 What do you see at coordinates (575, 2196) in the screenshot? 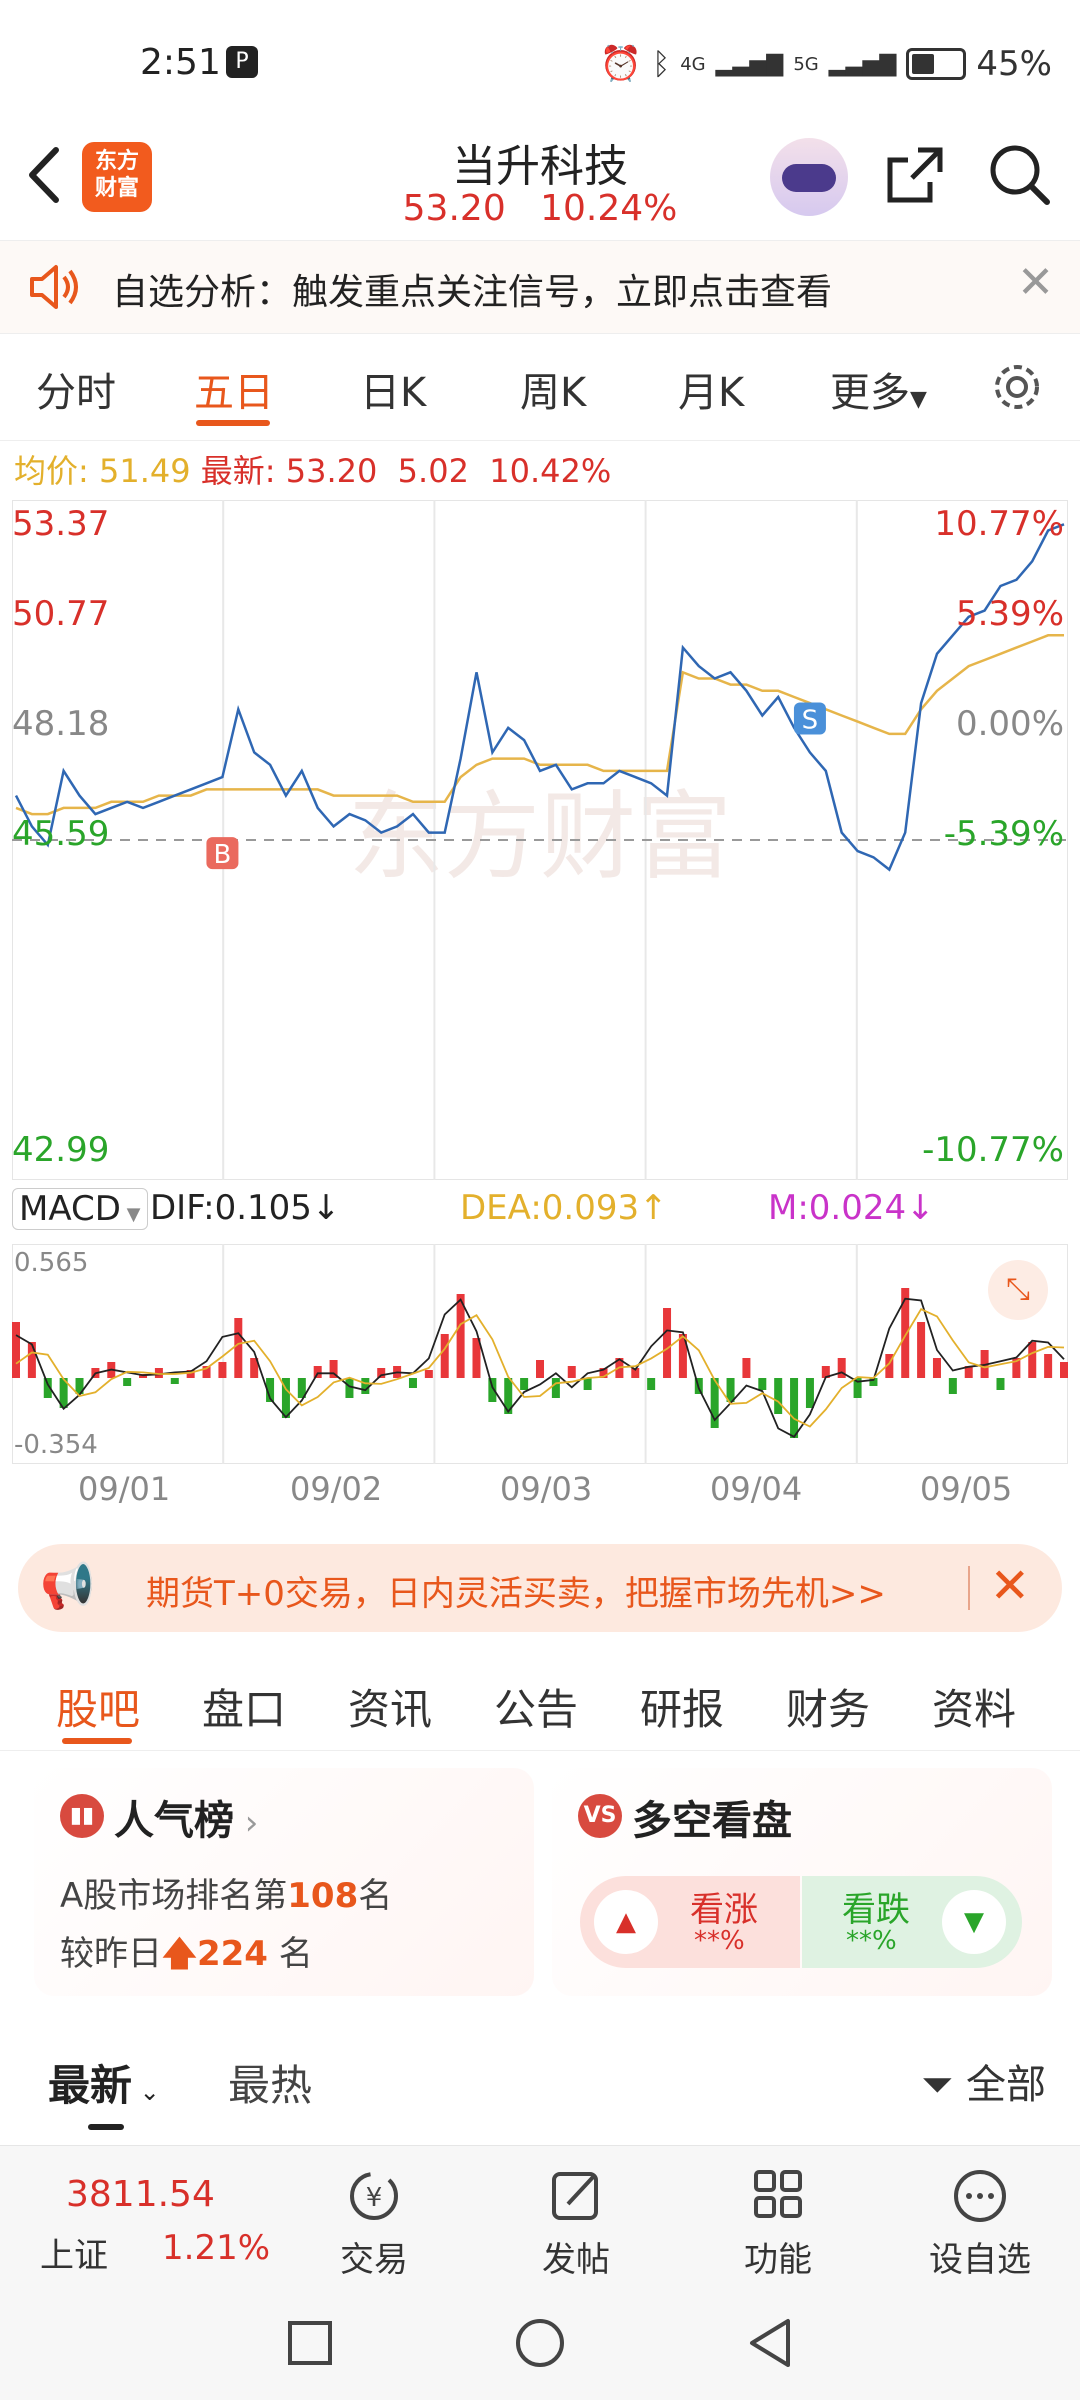
I see `edit-icon` at bounding box center [575, 2196].